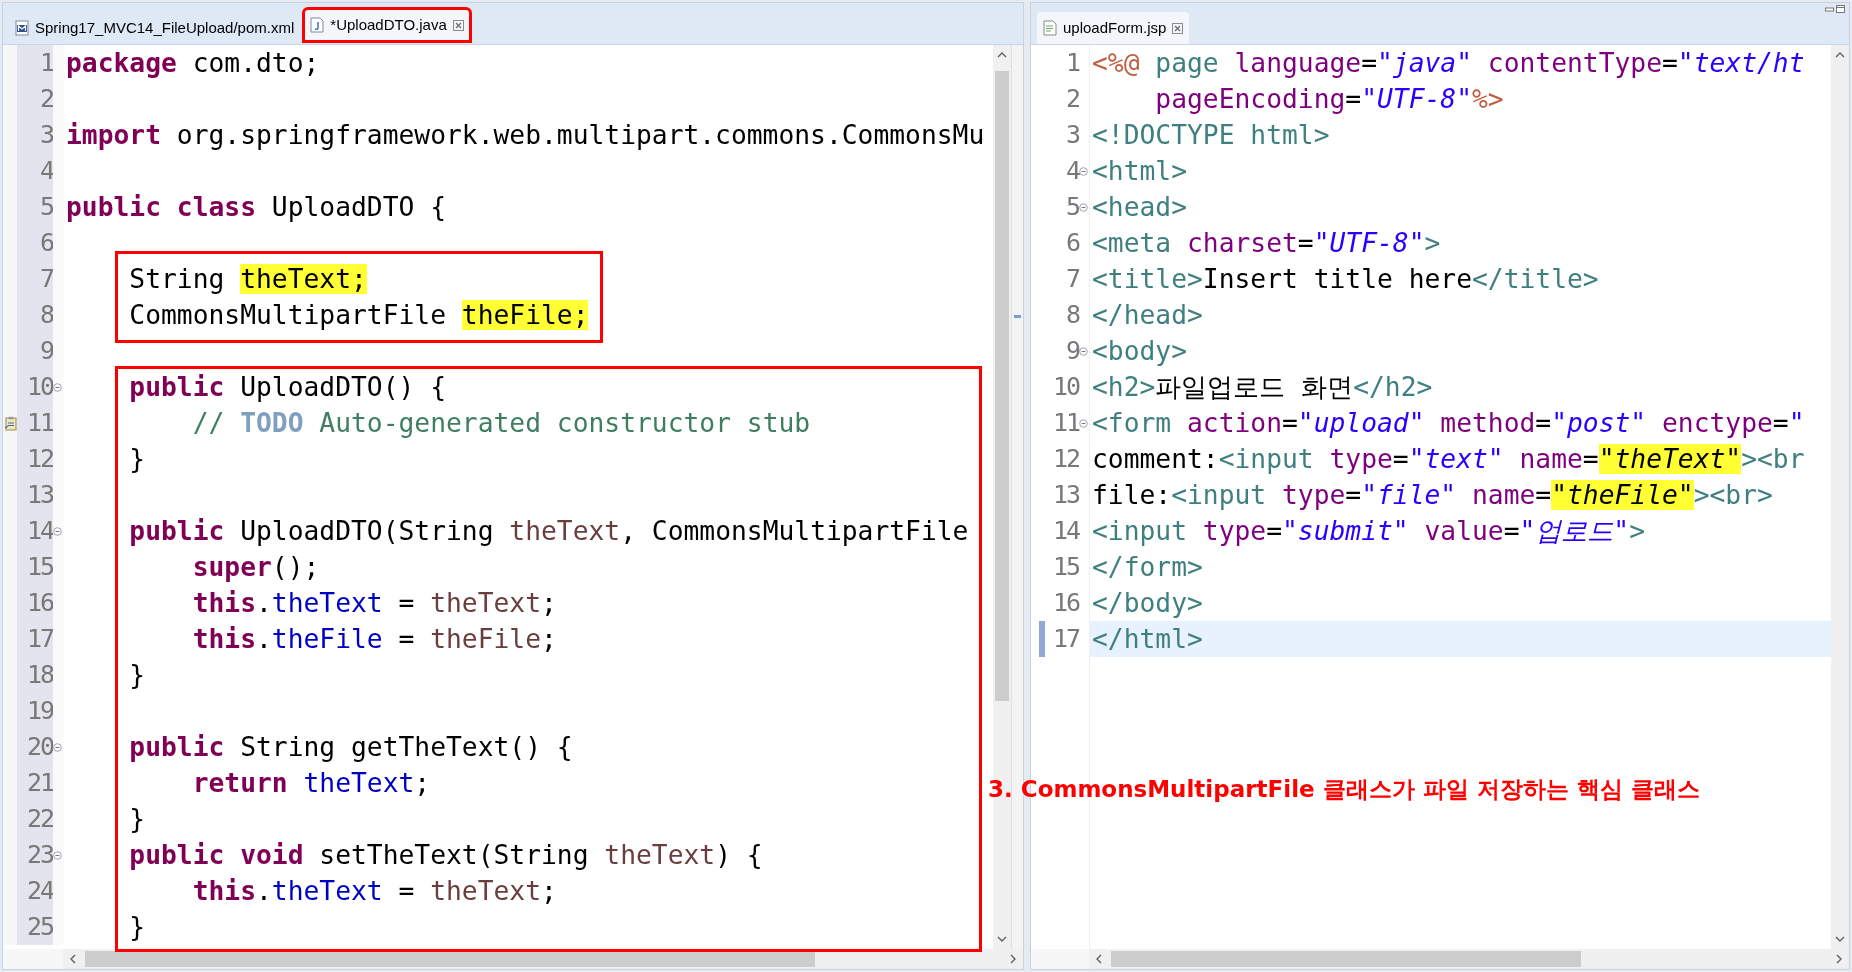  I want to click on code-line: <html>, so click(1139, 171).